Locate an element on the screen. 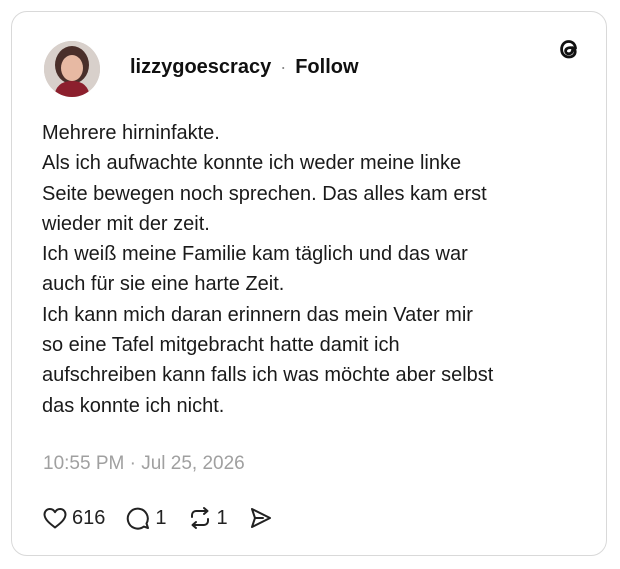 The image size is (620, 569). repost-button: 1 is located at coordinates (207, 518).